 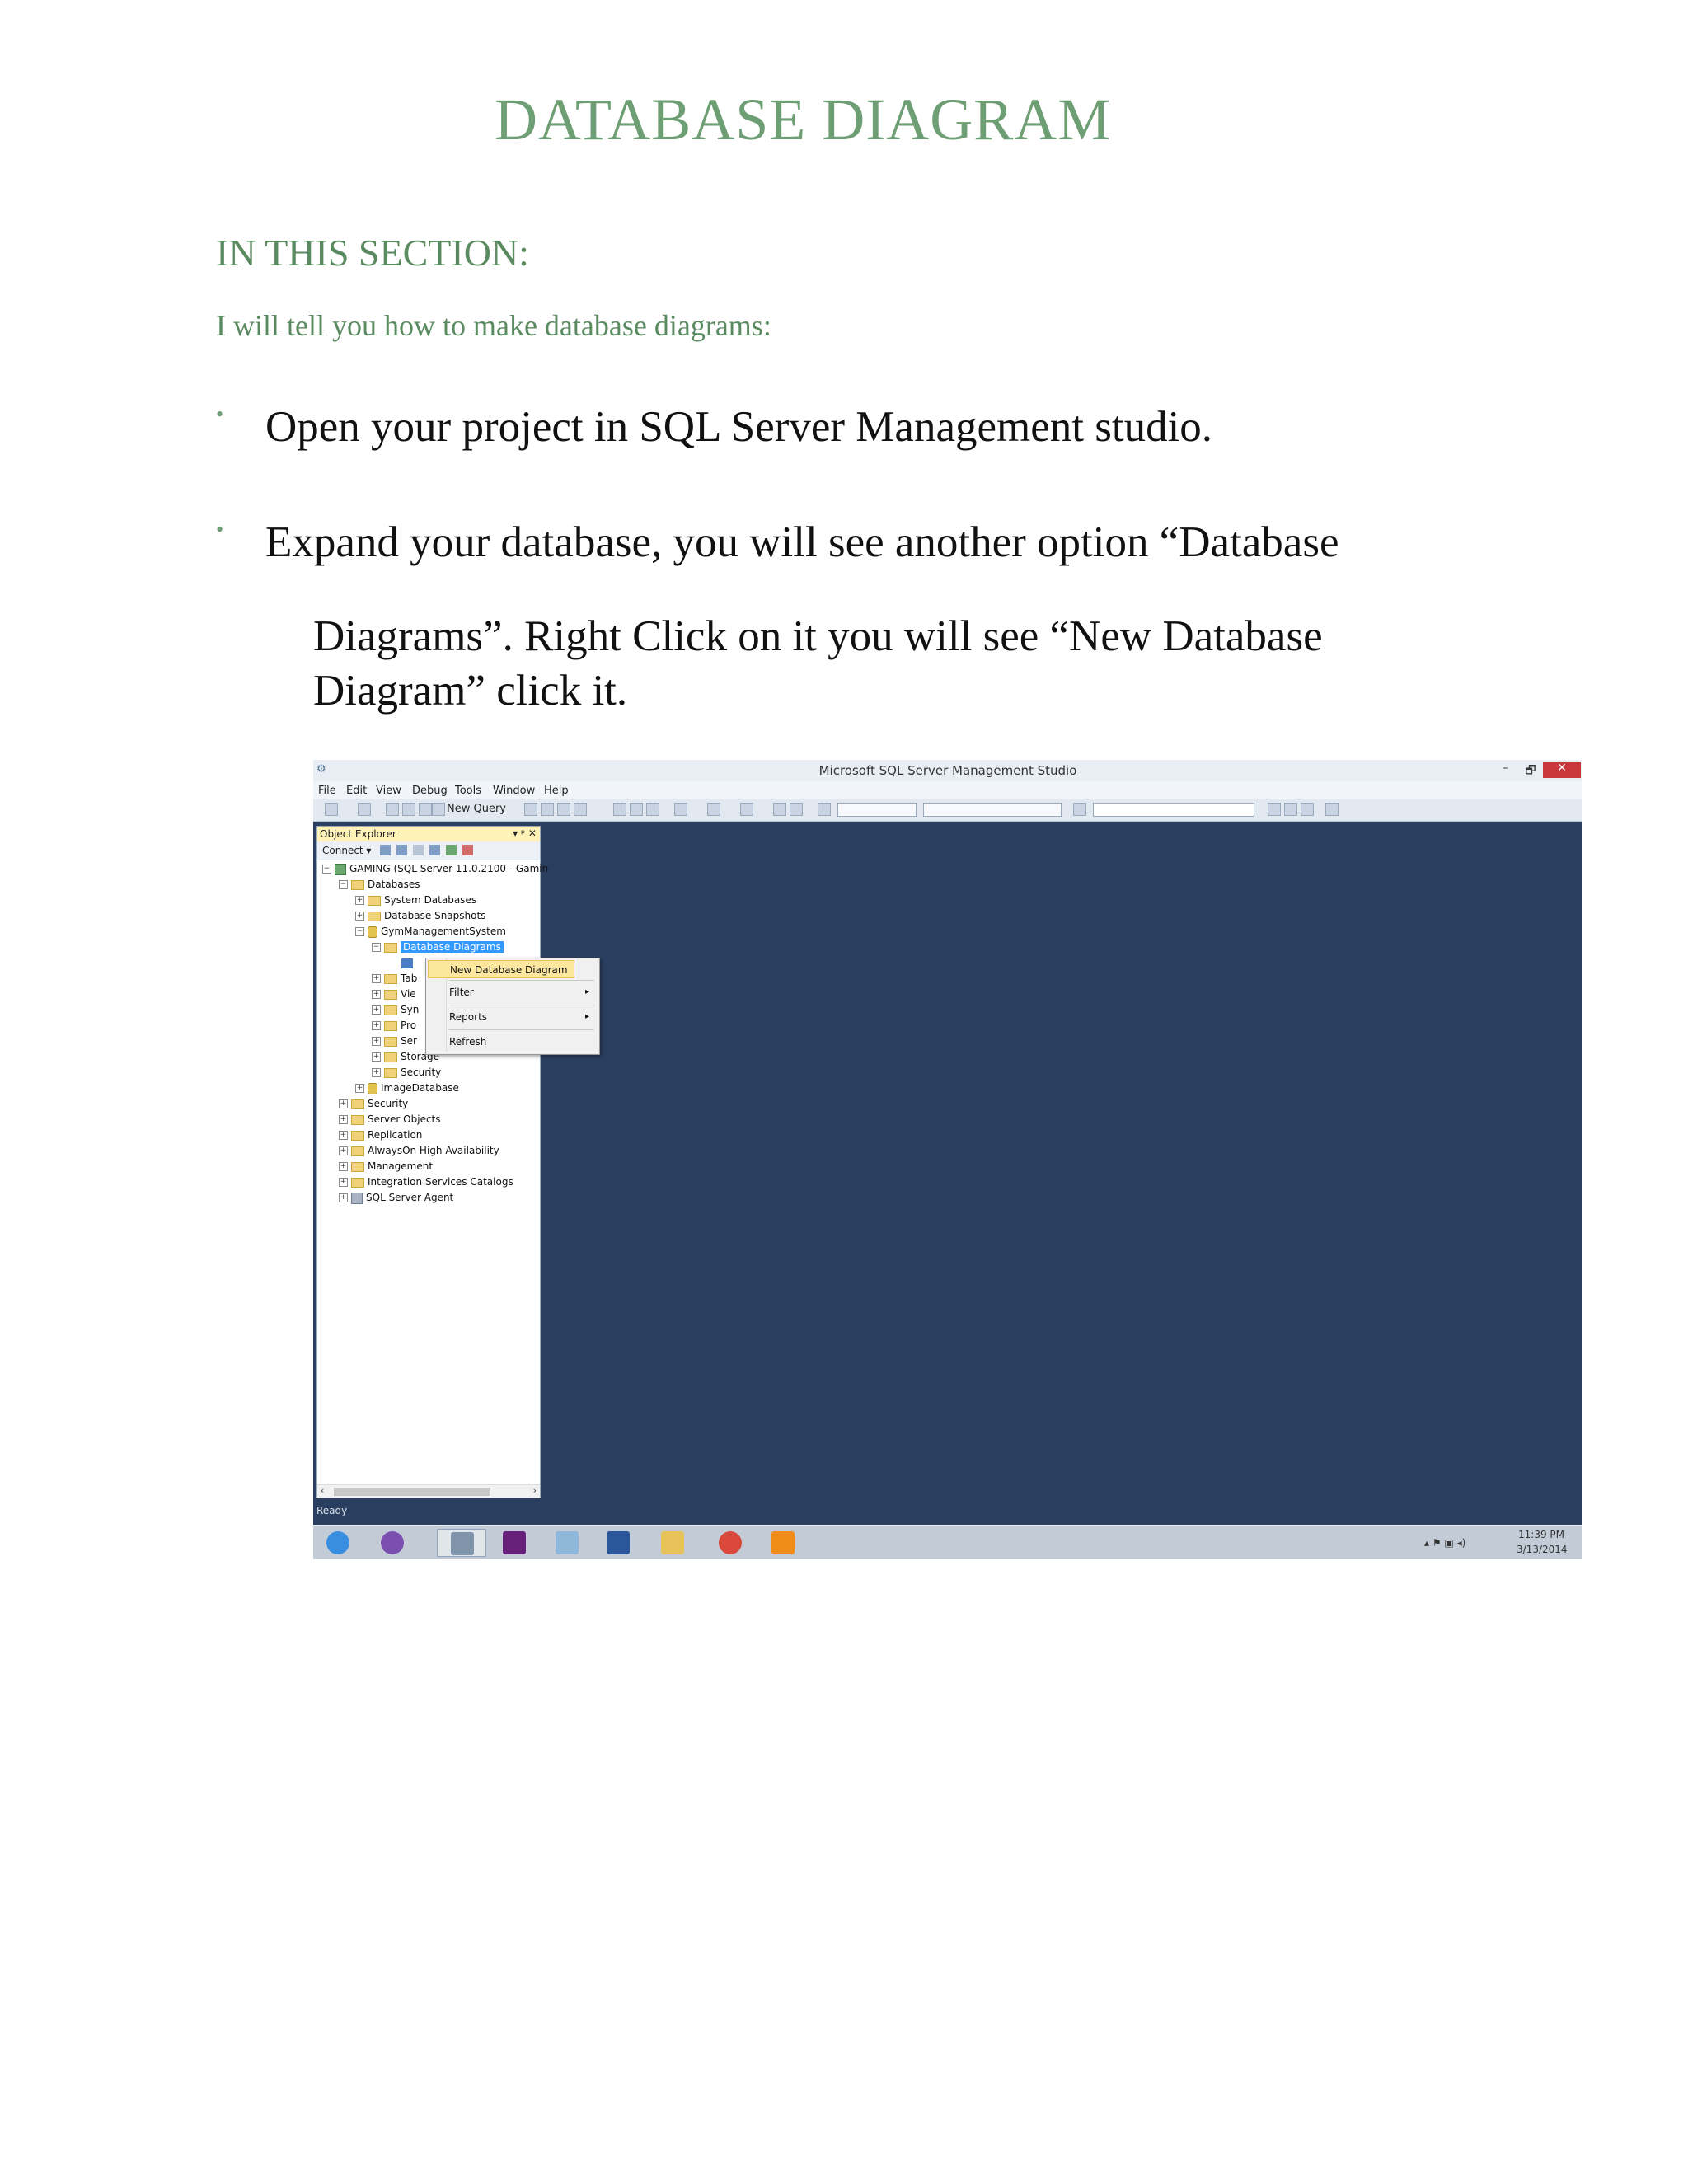 What do you see at coordinates (435, 850) in the screenshot?
I see `filter-icon` at bounding box center [435, 850].